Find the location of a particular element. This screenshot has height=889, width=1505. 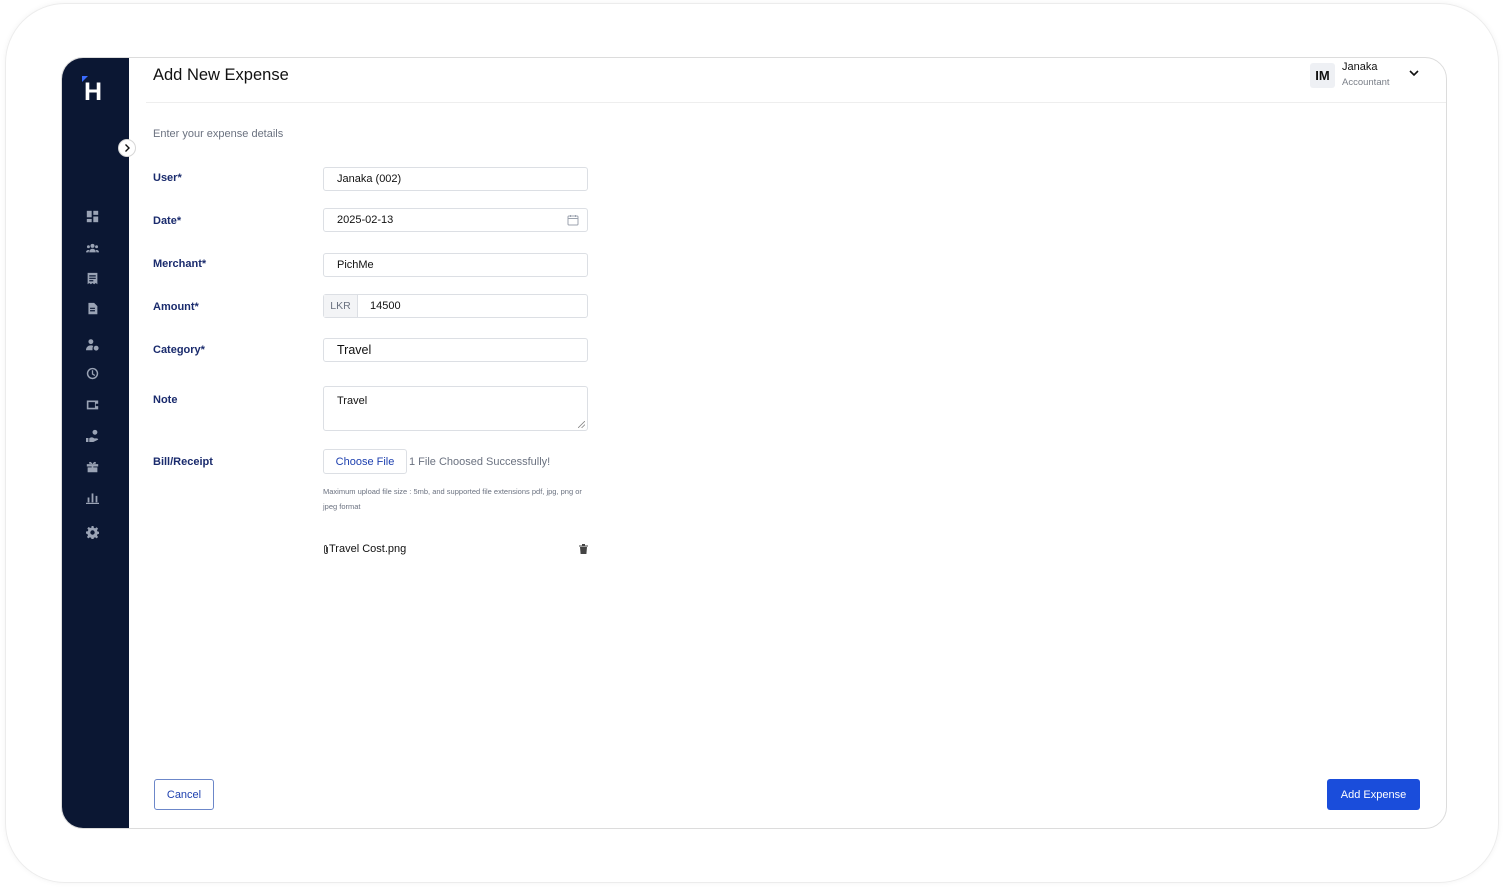

merchant-value: PichMe is located at coordinates (355, 265).